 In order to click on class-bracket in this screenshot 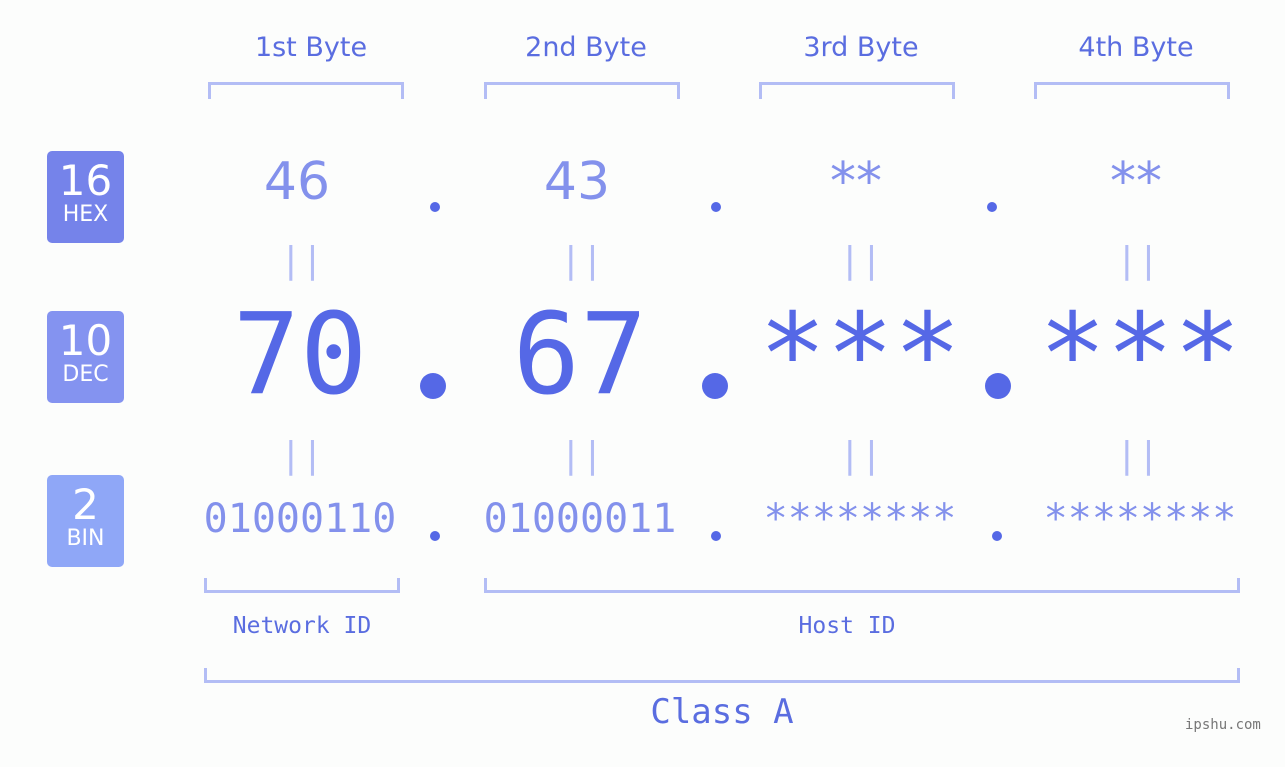, I will do `click(722, 675)`.